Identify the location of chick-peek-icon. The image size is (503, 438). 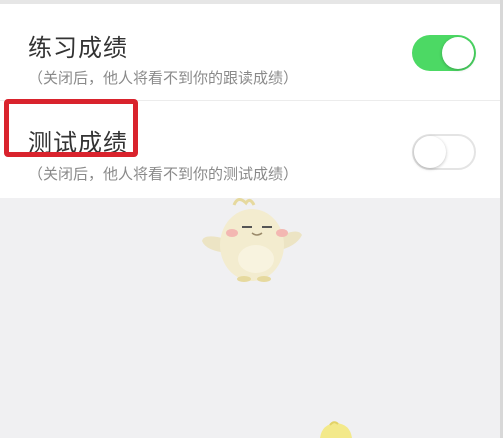
(336, 429).